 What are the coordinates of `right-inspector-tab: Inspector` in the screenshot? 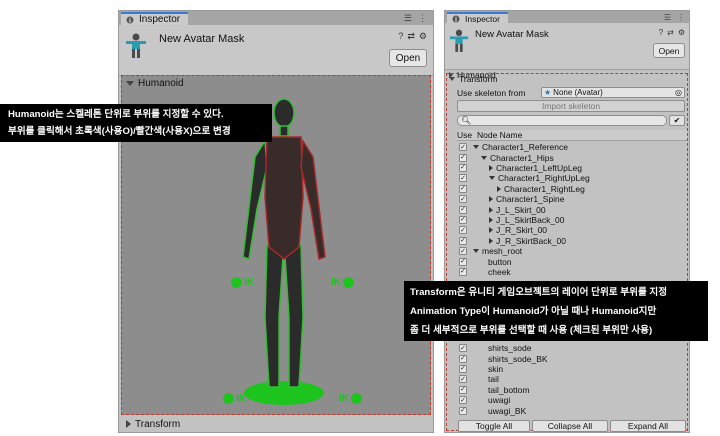 It's located at (477, 18).